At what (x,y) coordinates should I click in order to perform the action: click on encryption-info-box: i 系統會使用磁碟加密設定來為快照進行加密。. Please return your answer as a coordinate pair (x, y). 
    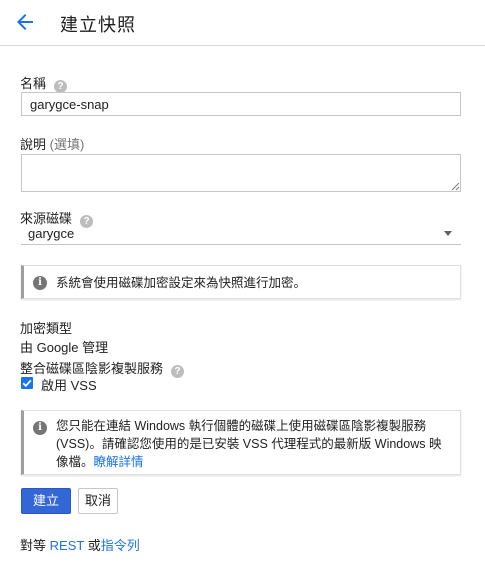
    Looking at the image, I should click on (241, 282).